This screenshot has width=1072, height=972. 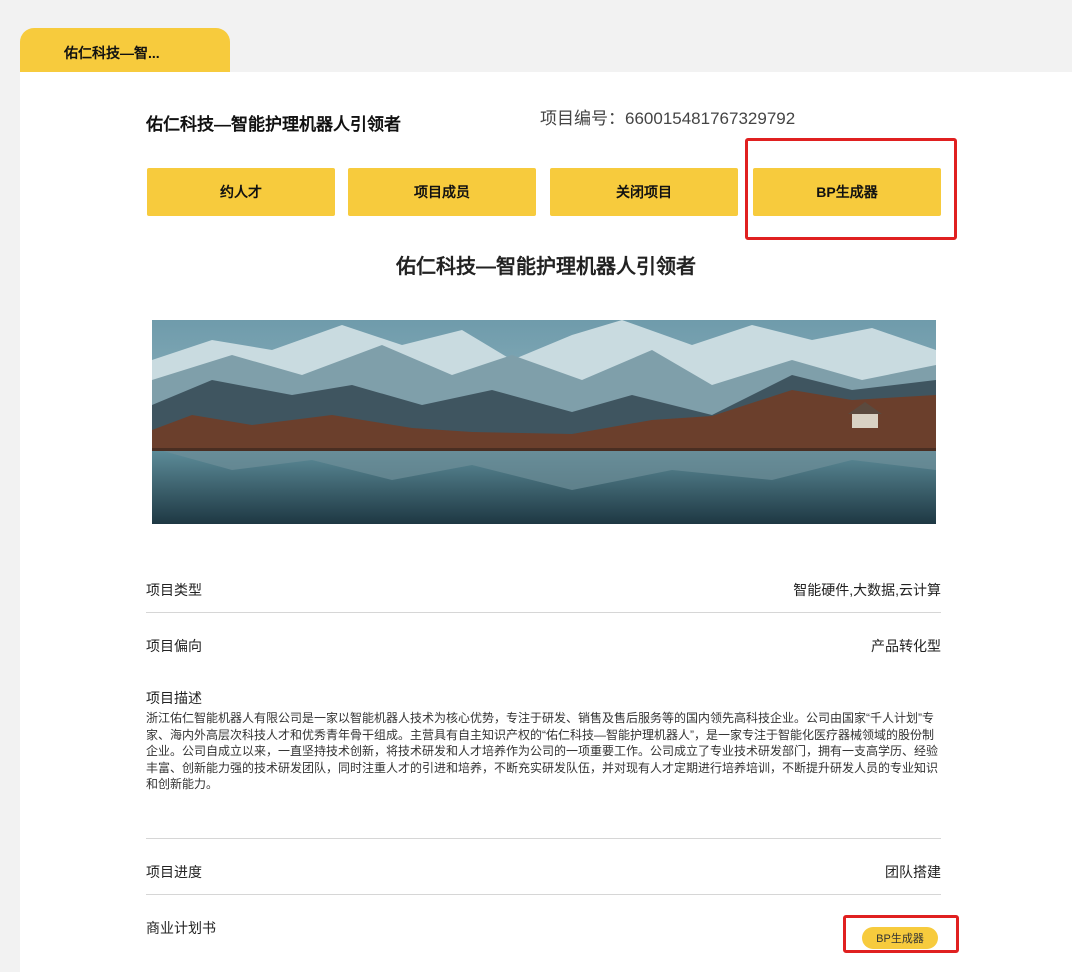 What do you see at coordinates (442, 192) in the screenshot?
I see `project-members-button: 项目成员` at bounding box center [442, 192].